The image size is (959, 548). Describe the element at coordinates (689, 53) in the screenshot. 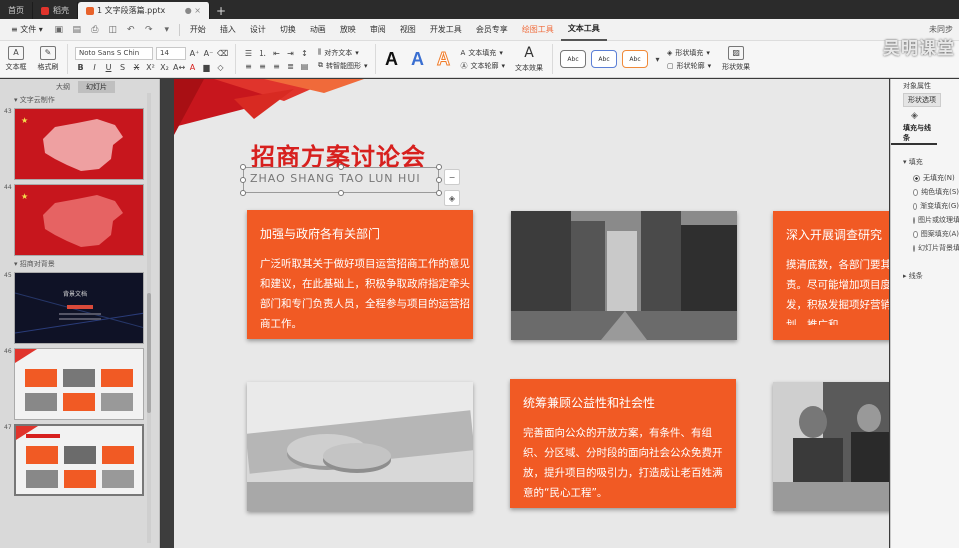

I see `shape-fill-button: ◈ 形状填充 ▾` at that location.